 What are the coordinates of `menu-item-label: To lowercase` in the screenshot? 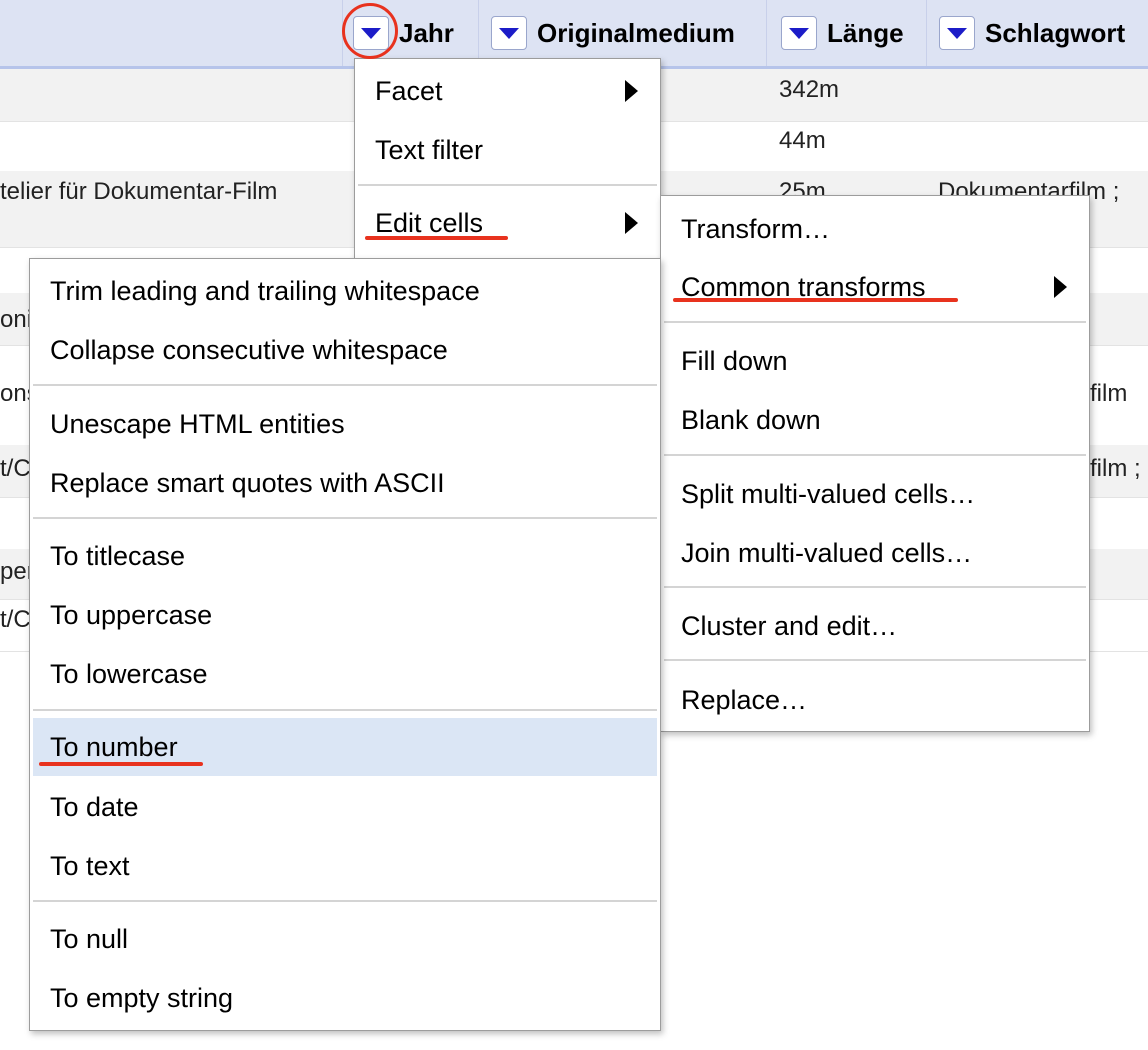 It's located at (129, 673).